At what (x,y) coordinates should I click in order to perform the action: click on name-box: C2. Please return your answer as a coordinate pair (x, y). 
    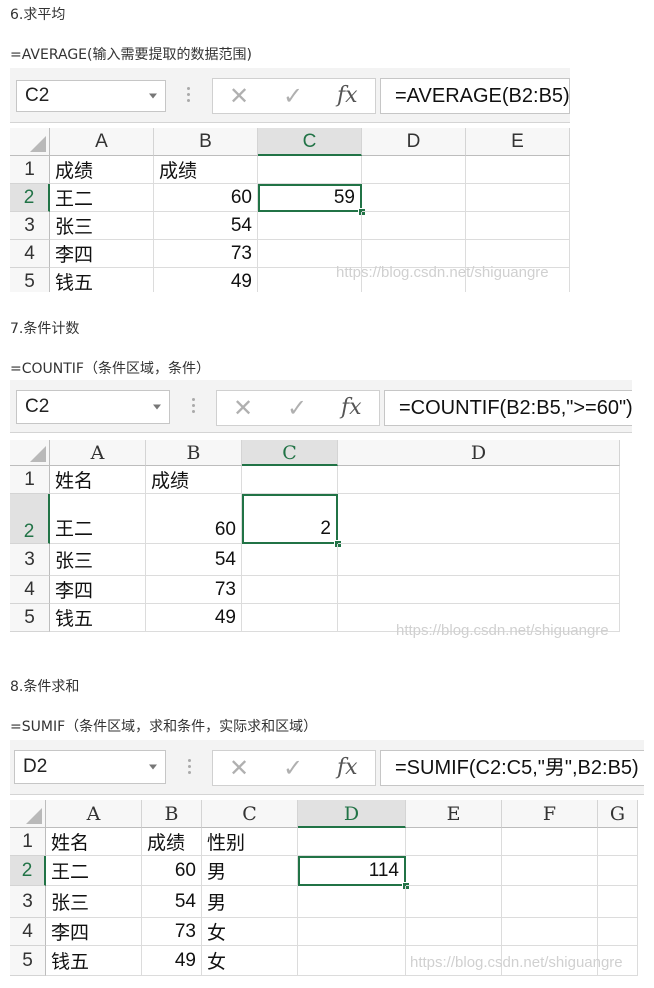
    Looking at the image, I should click on (93, 407).